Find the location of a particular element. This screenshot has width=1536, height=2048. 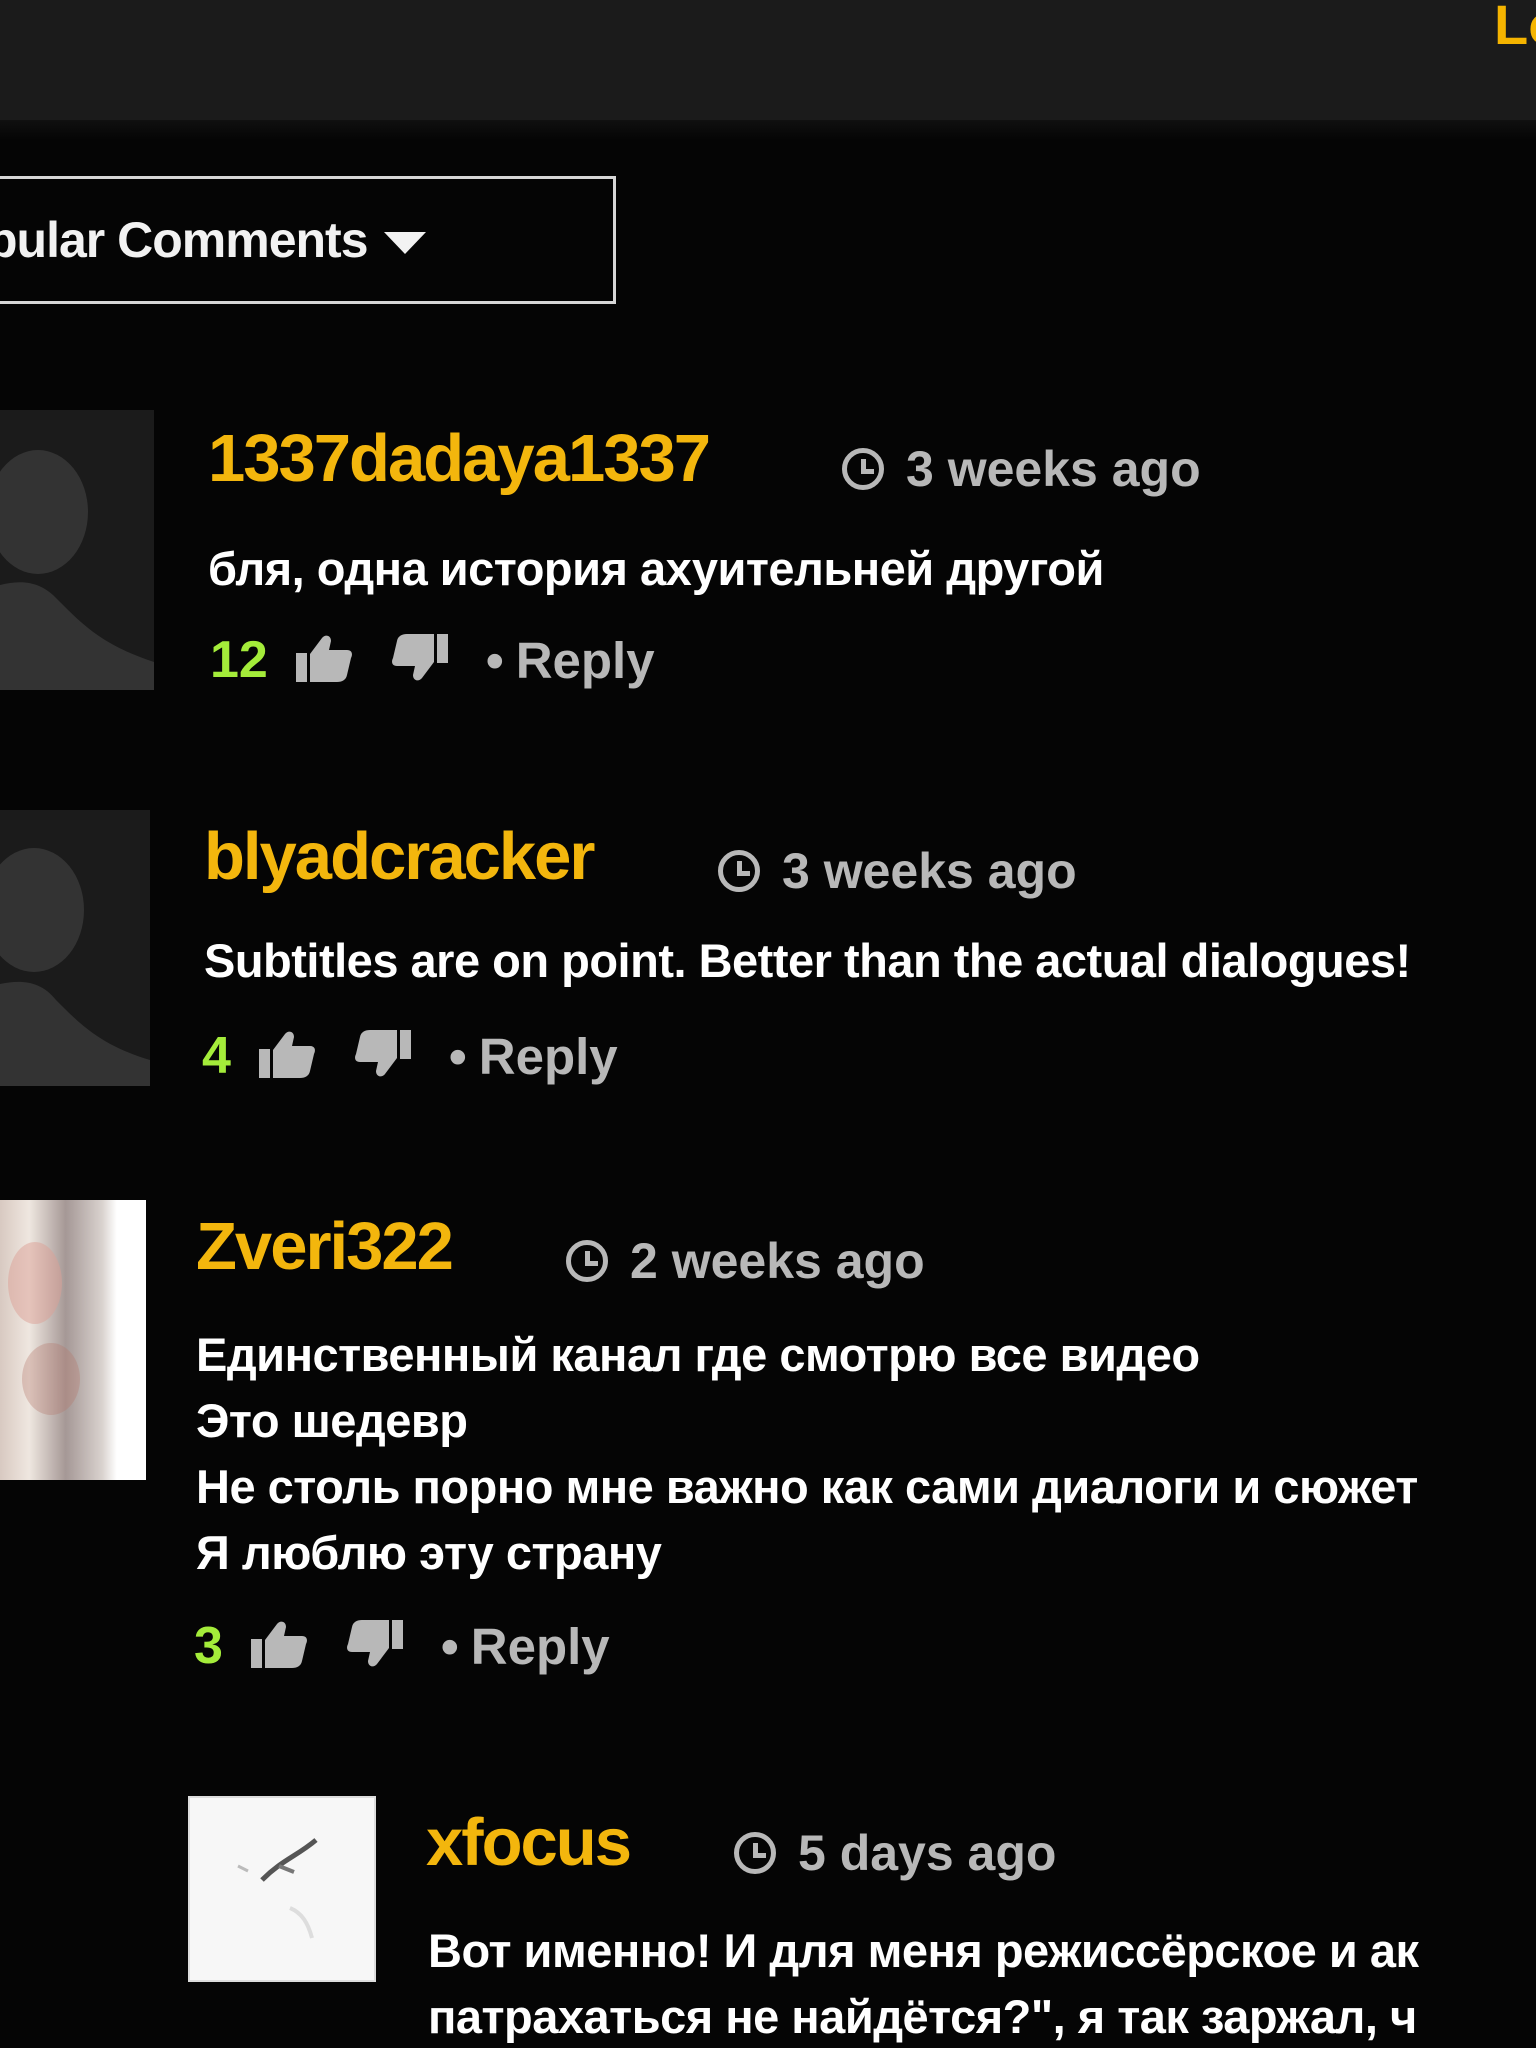

like-count: 3 is located at coordinates (208, 1646).